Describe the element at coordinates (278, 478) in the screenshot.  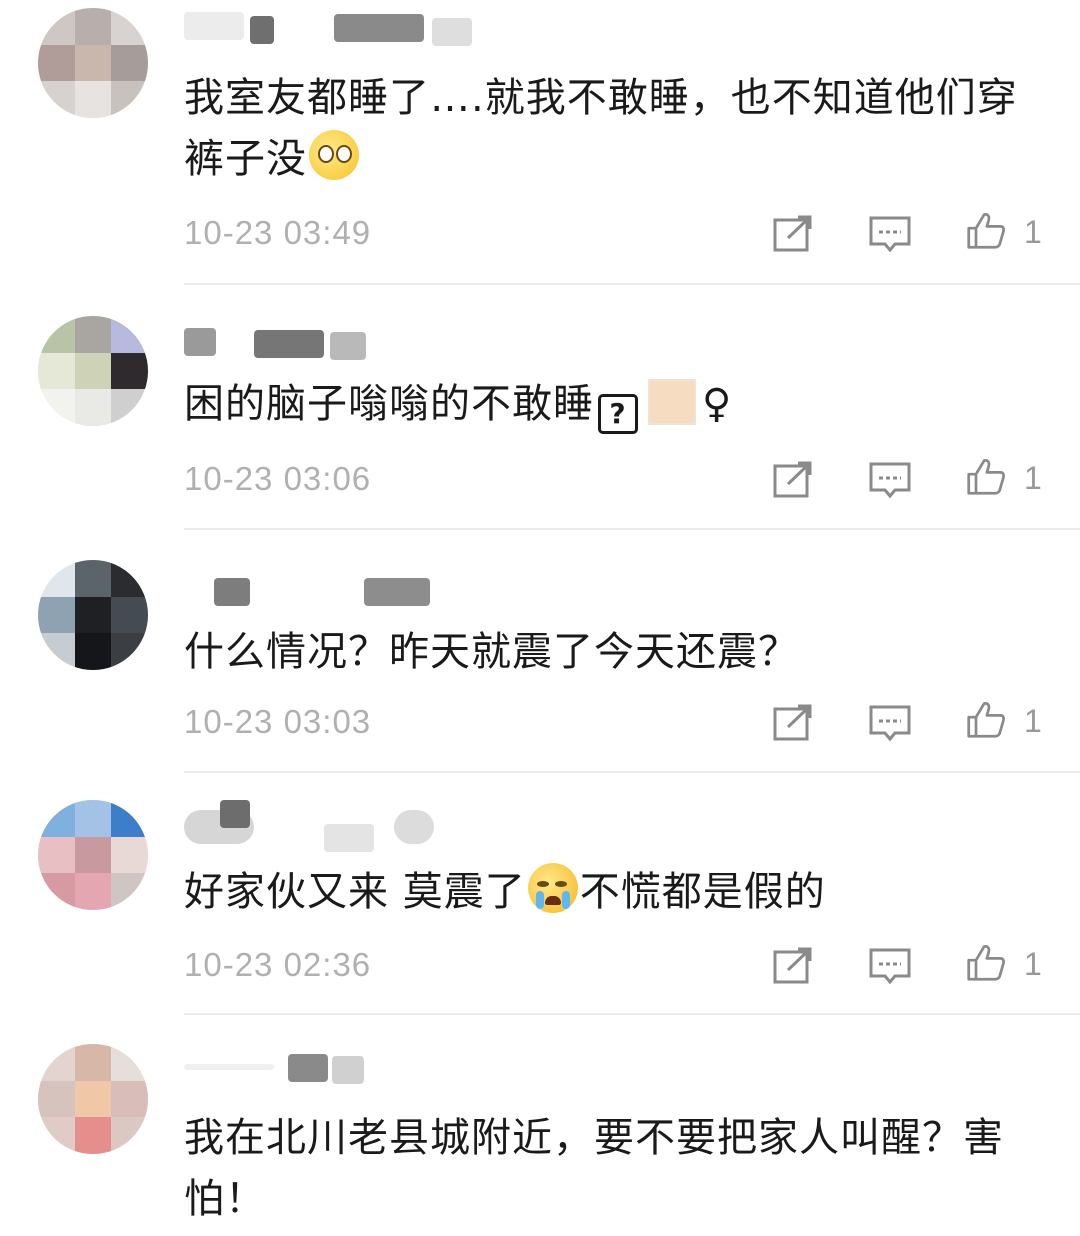
I see `timestamp: 10-23 03:06` at that location.